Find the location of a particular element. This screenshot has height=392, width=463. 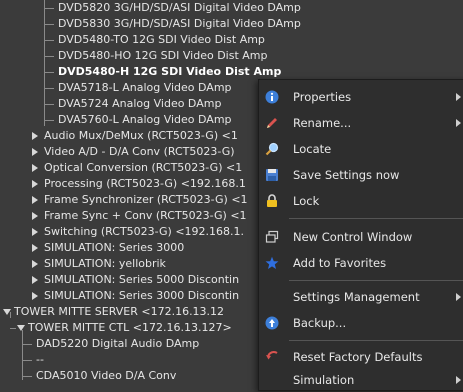

menu-item-reset-factory-defaults: Reset Factory Defaults is located at coordinates (361, 357).